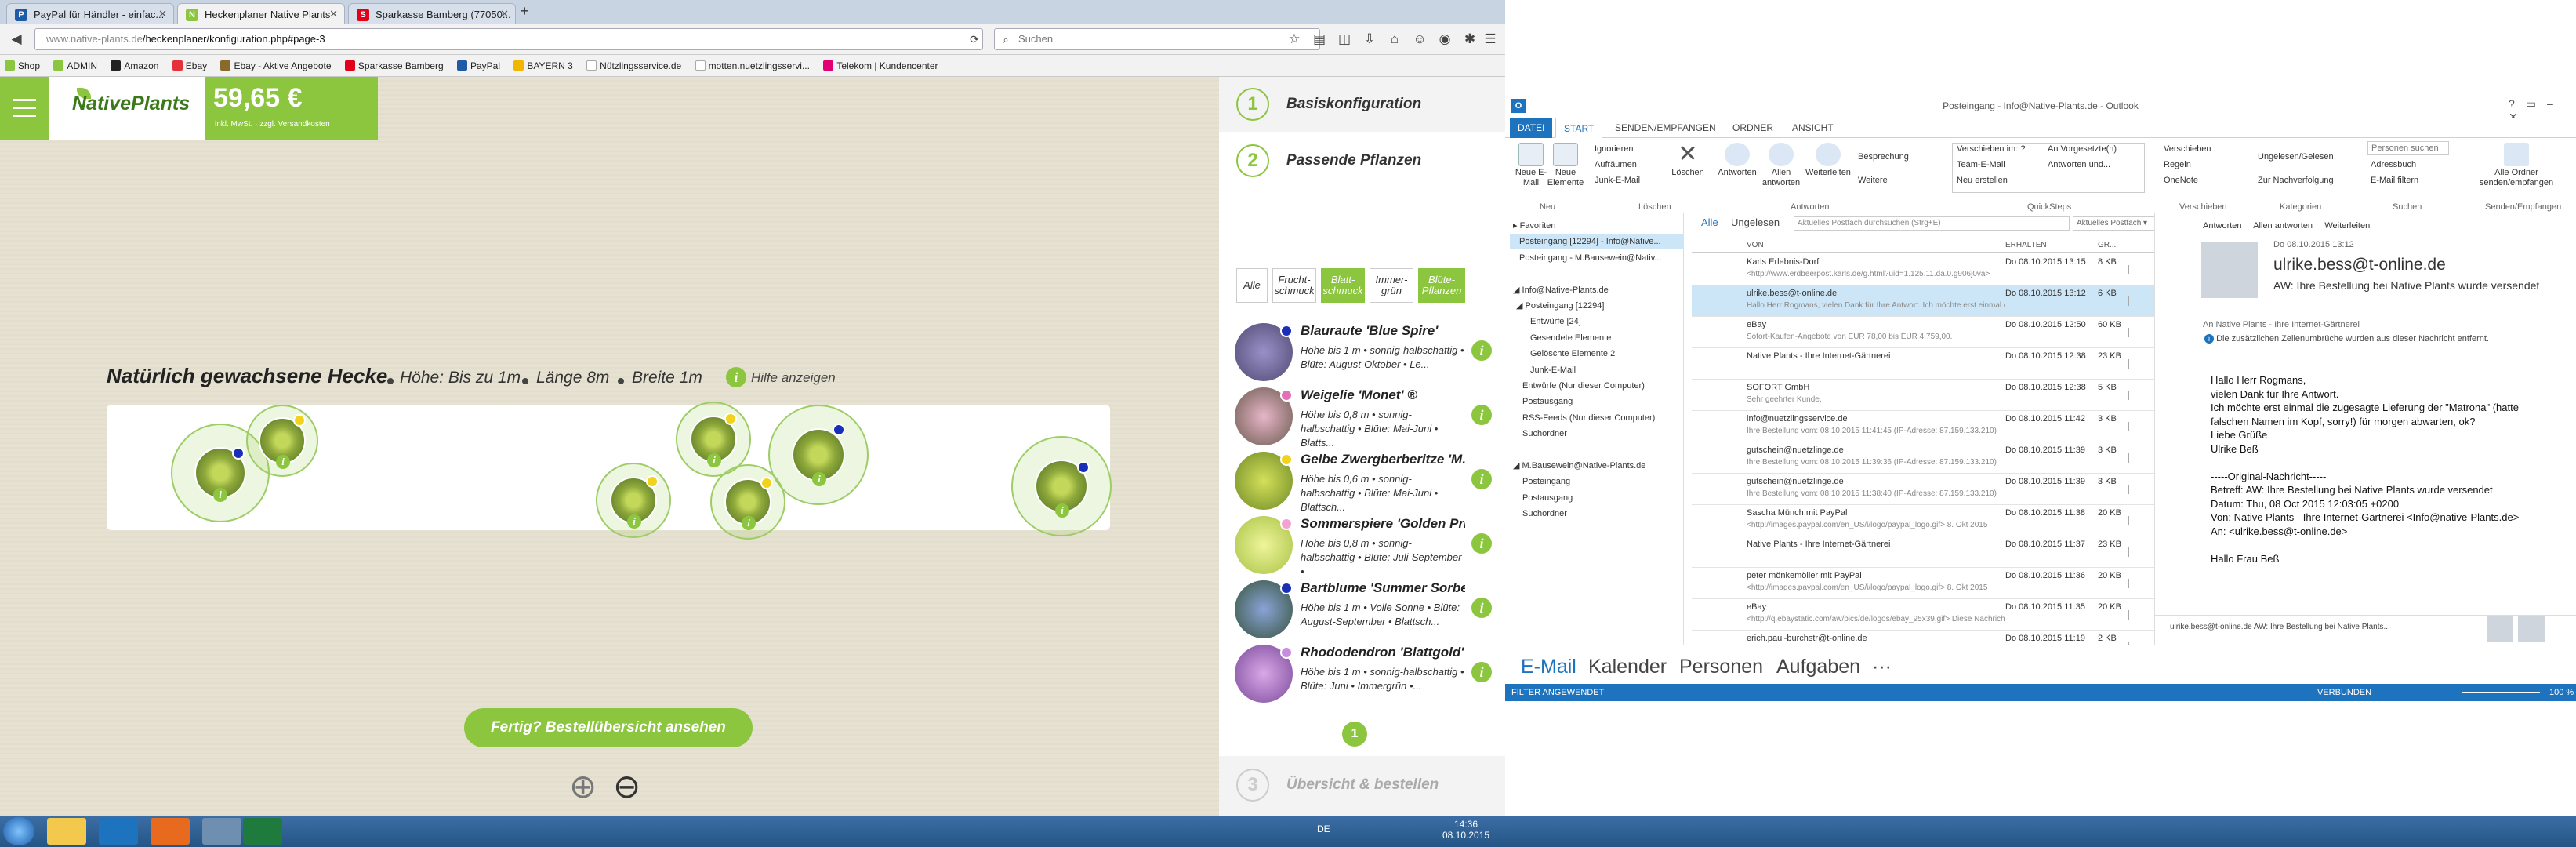  I want to click on rules-button: Regeln, so click(2177, 165).